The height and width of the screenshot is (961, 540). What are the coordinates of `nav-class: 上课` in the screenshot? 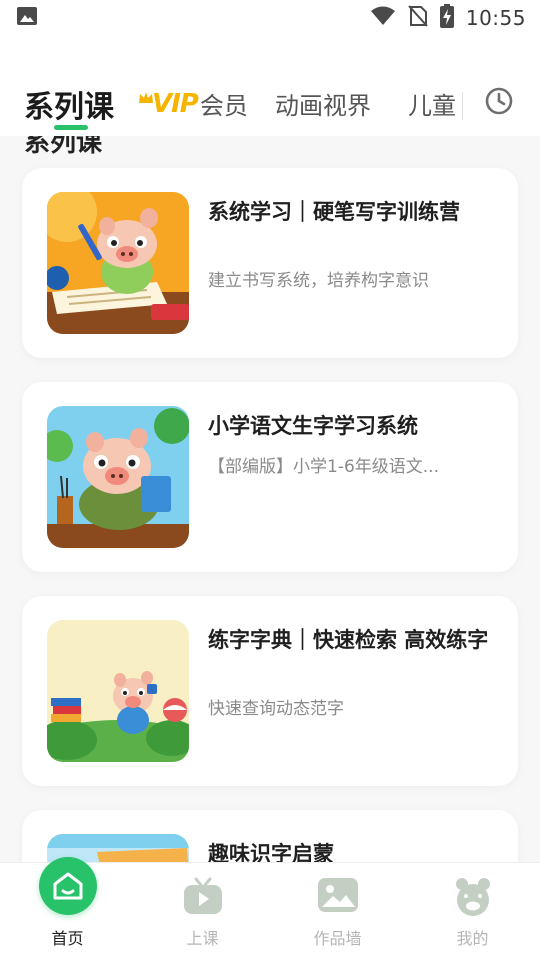 It's located at (202, 912).